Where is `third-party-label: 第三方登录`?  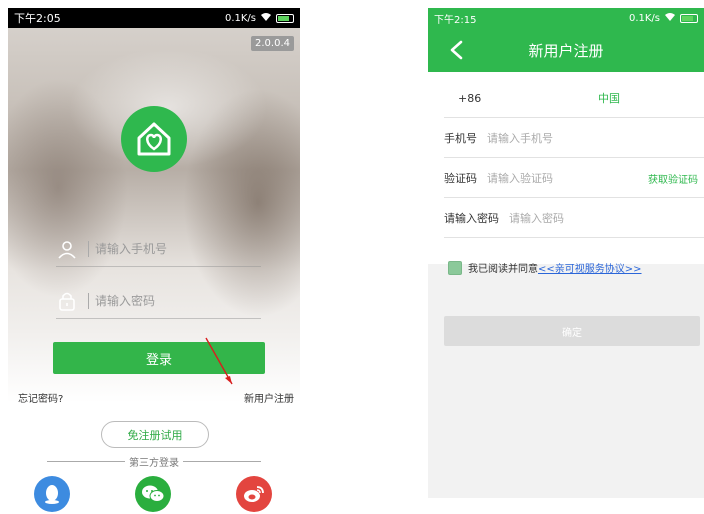
third-party-label: 第三方登录 is located at coordinates (154, 463).